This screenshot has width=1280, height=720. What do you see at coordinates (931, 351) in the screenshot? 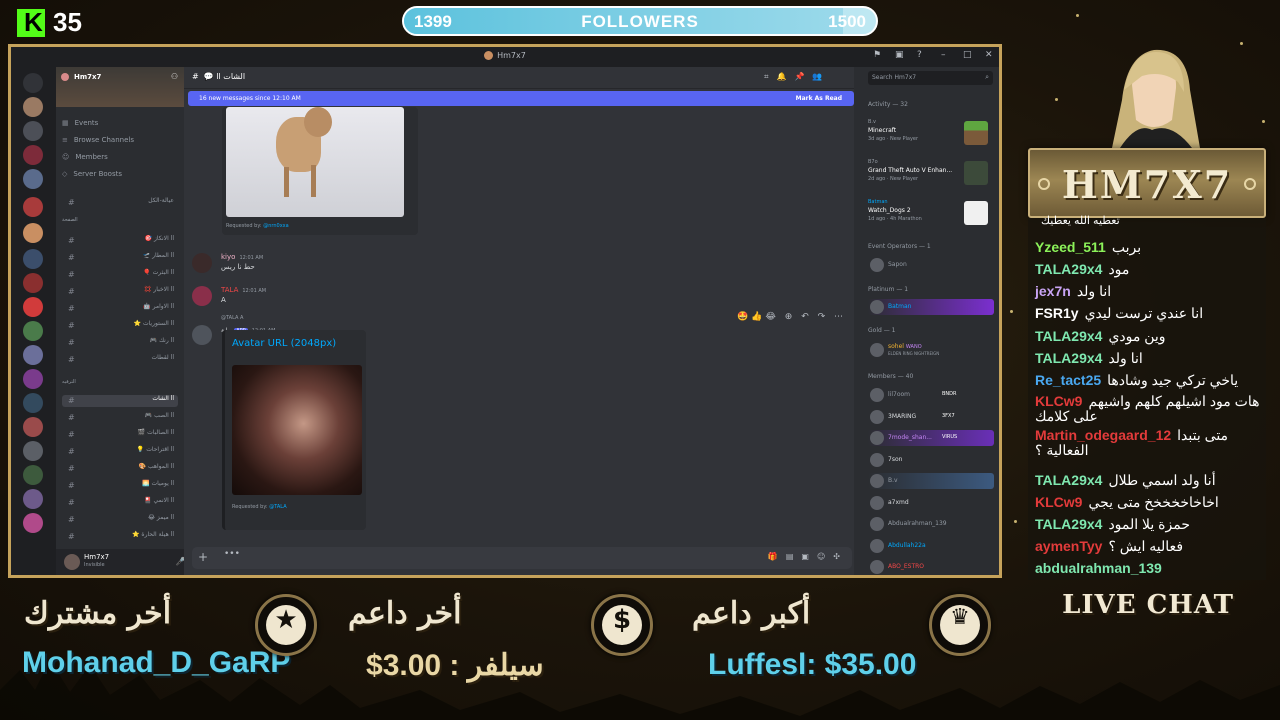
I see `member-item: sohel WANO ELDEN RING NIGHTREIGN` at bounding box center [931, 351].